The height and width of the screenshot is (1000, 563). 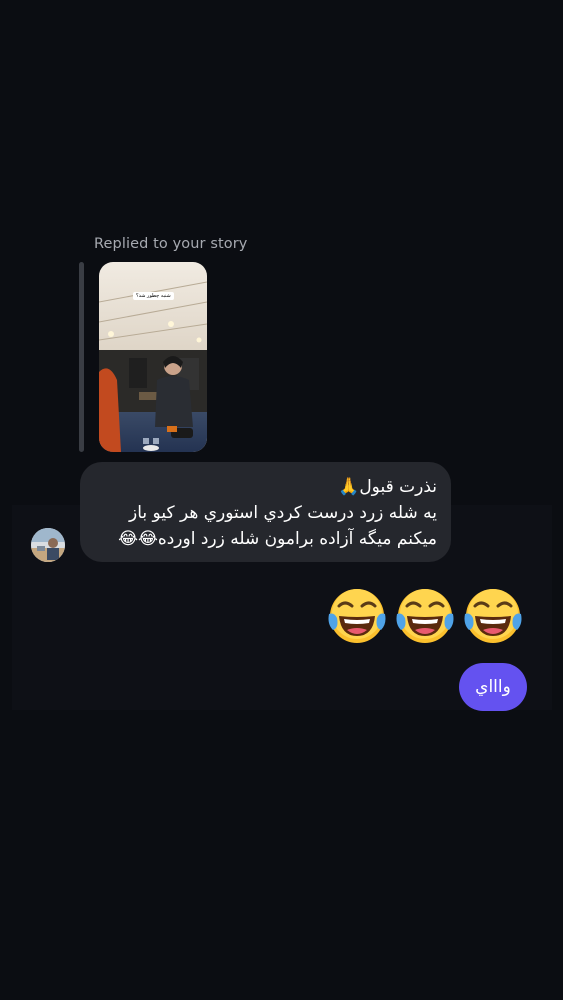 What do you see at coordinates (171, 244) in the screenshot?
I see `reply-context-label: Replied to your story` at bounding box center [171, 244].